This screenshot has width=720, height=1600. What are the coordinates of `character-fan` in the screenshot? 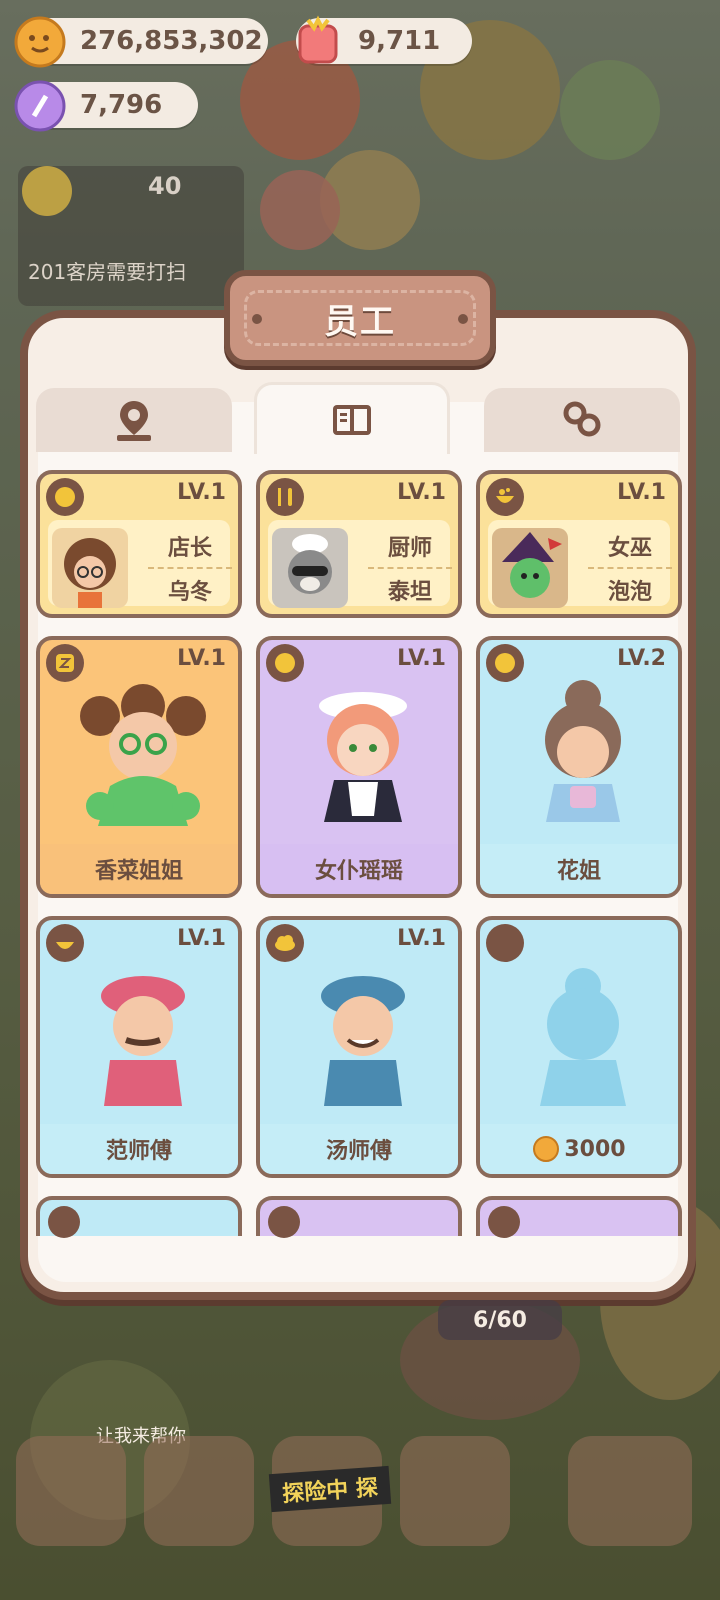 It's located at (143, 1041).